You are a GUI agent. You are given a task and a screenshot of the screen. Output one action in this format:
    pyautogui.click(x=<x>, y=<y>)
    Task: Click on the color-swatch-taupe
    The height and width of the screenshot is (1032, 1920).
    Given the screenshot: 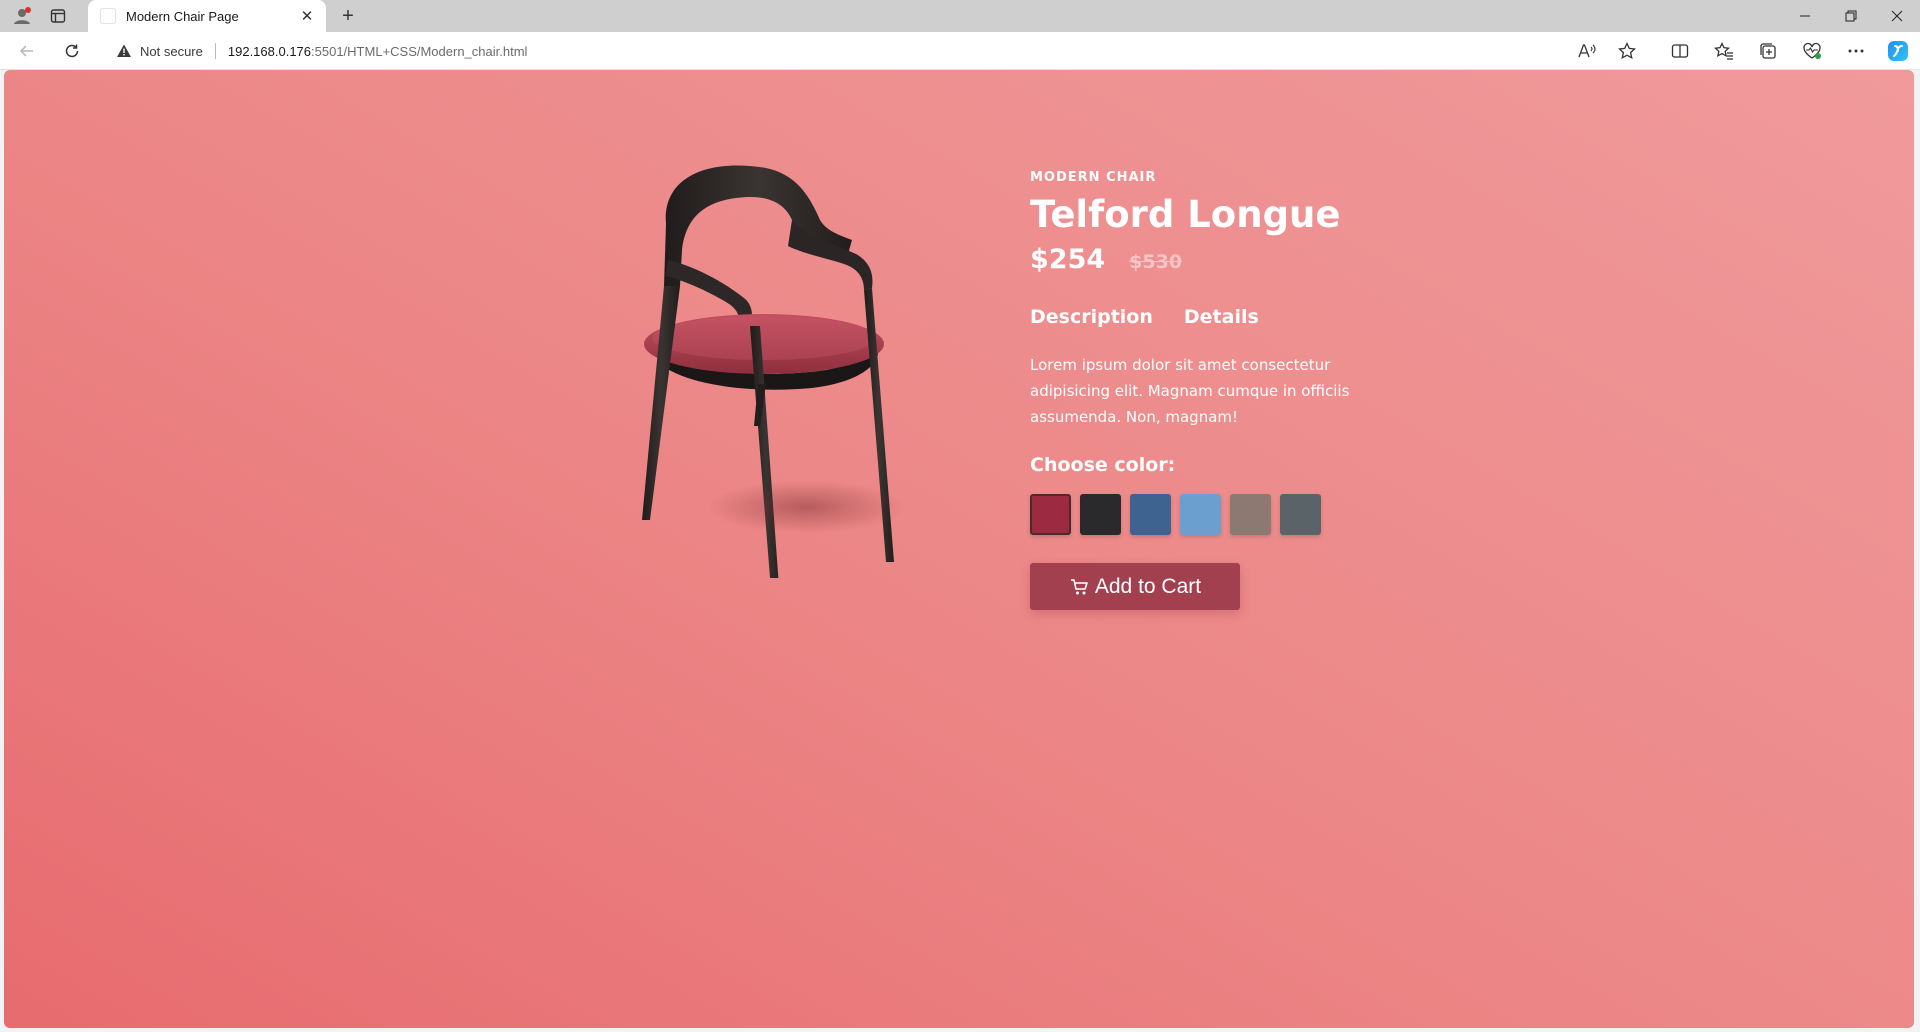 What is the action you would take?
    pyautogui.click(x=1250, y=514)
    